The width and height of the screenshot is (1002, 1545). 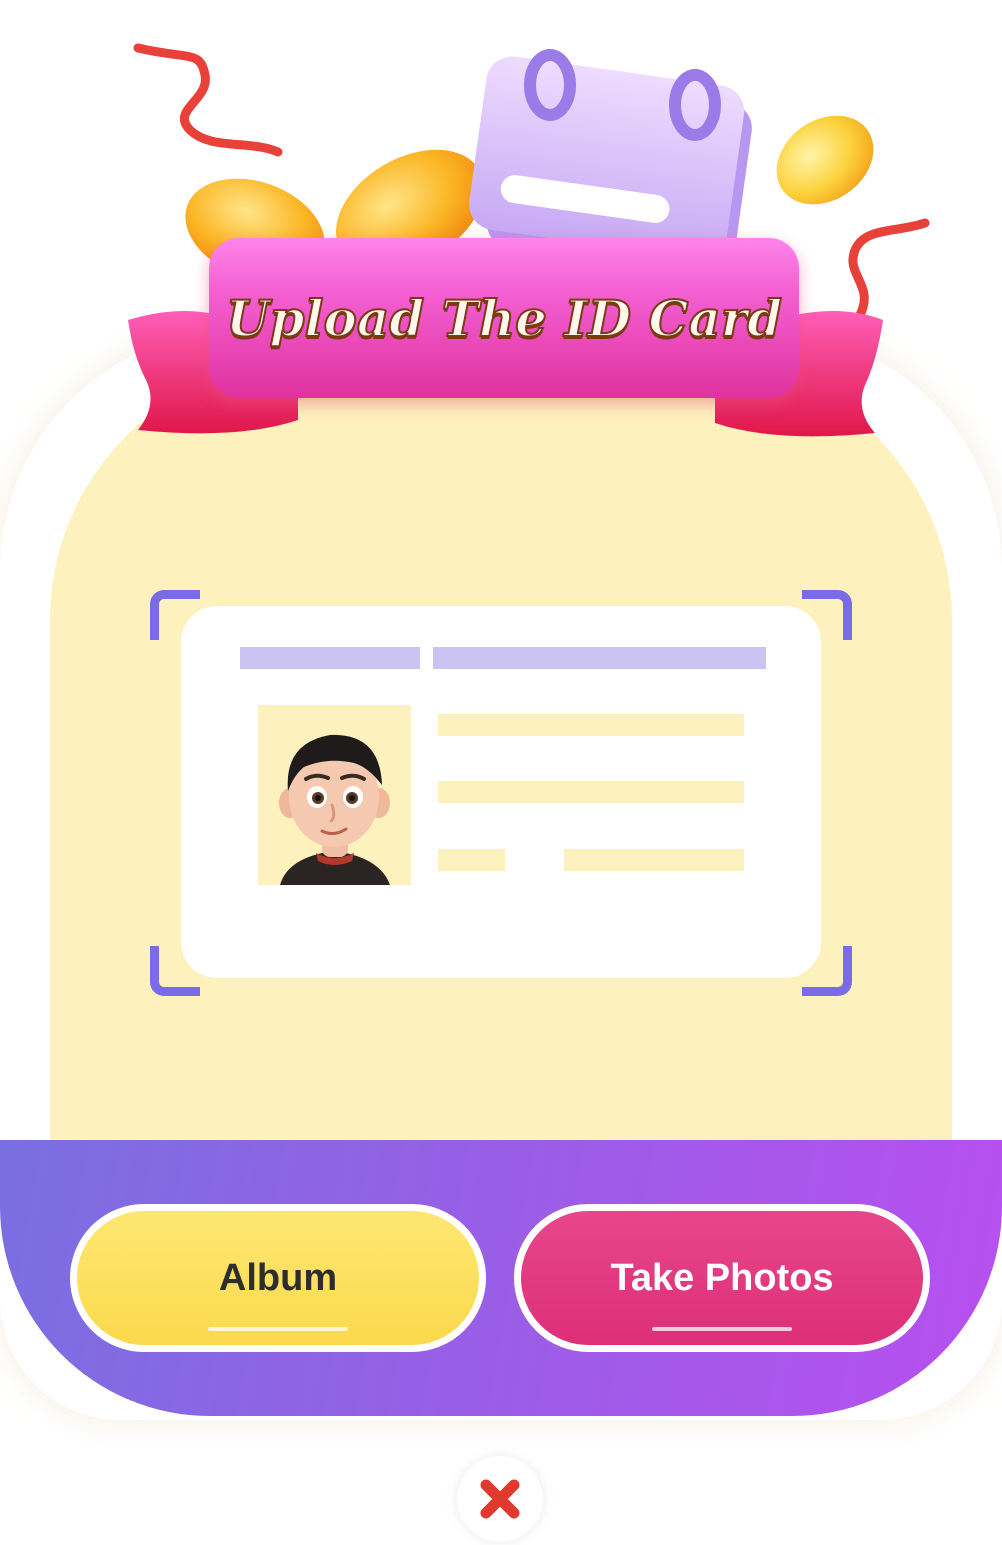 I want to click on close-icon, so click(x=500, y=1499).